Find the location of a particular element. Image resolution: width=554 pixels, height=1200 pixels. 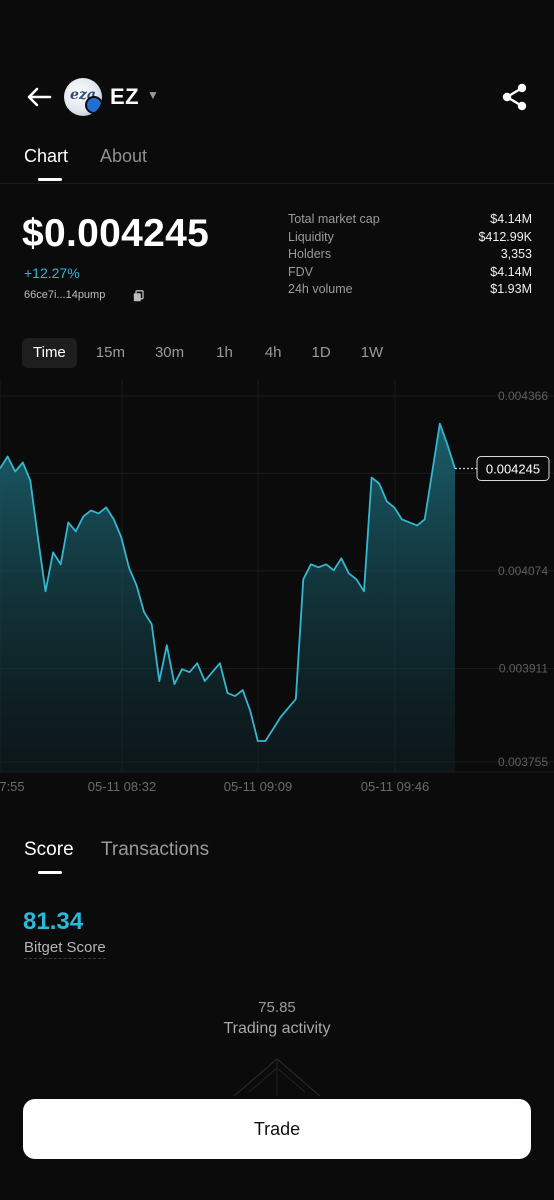

interval-15m: 15m is located at coordinates (110, 353).